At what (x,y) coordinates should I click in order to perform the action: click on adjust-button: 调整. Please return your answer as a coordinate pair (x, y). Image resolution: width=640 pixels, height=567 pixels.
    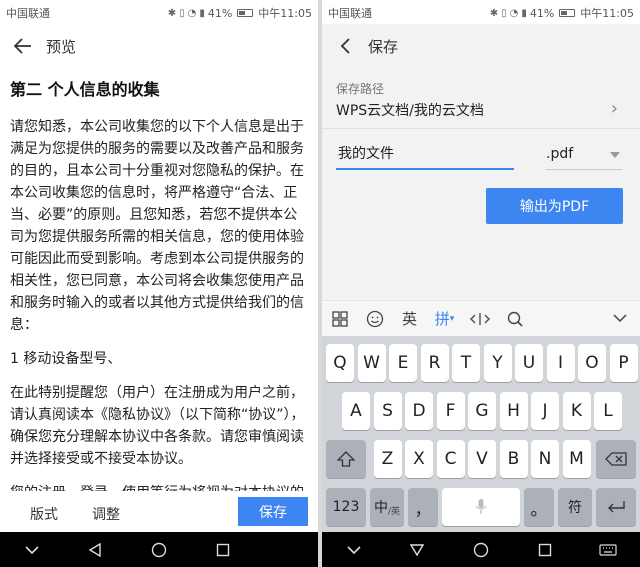
    Looking at the image, I should click on (106, 514).